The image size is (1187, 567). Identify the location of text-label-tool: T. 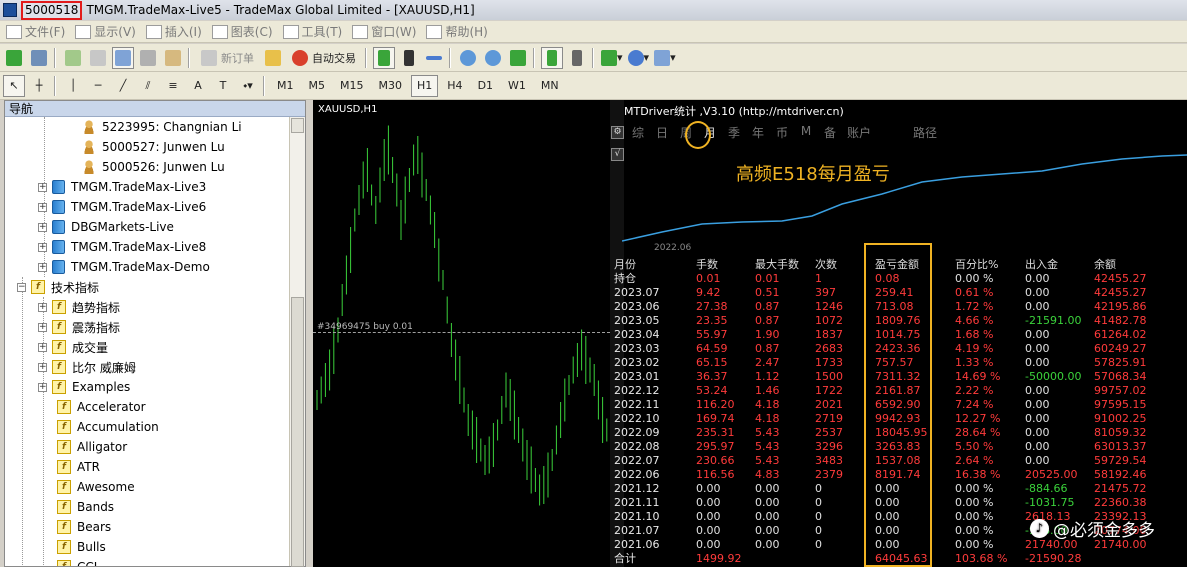
(223, 86).